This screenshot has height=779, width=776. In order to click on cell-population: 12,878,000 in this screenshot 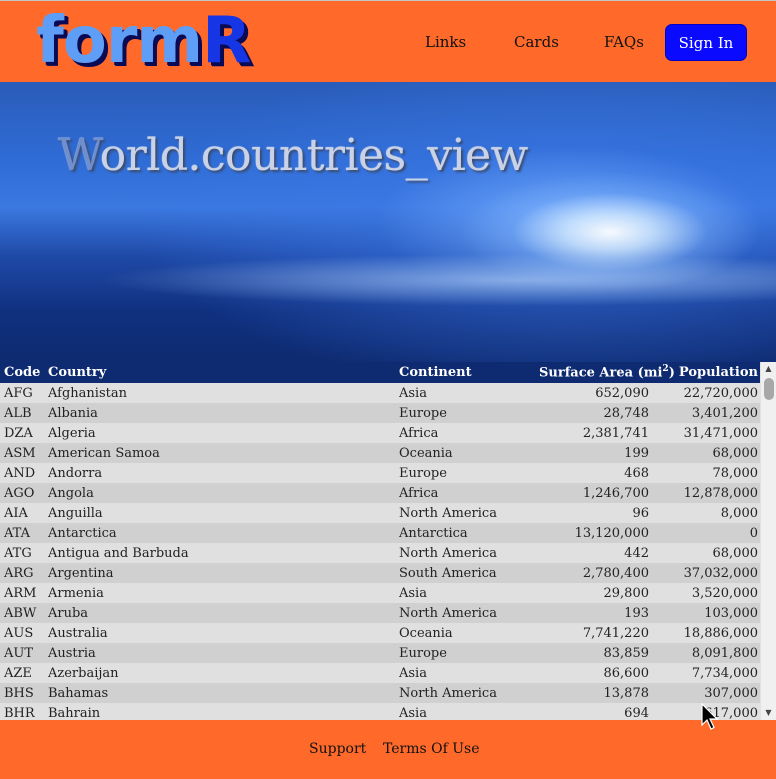, I will do `click(720, 493)`.